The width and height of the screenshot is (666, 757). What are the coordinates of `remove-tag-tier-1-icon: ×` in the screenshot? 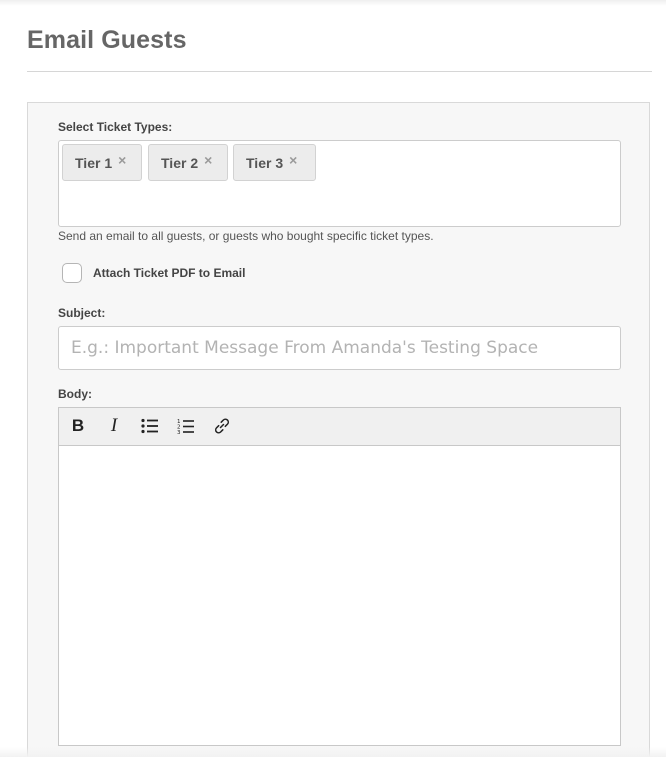 It's located at (122, 160).